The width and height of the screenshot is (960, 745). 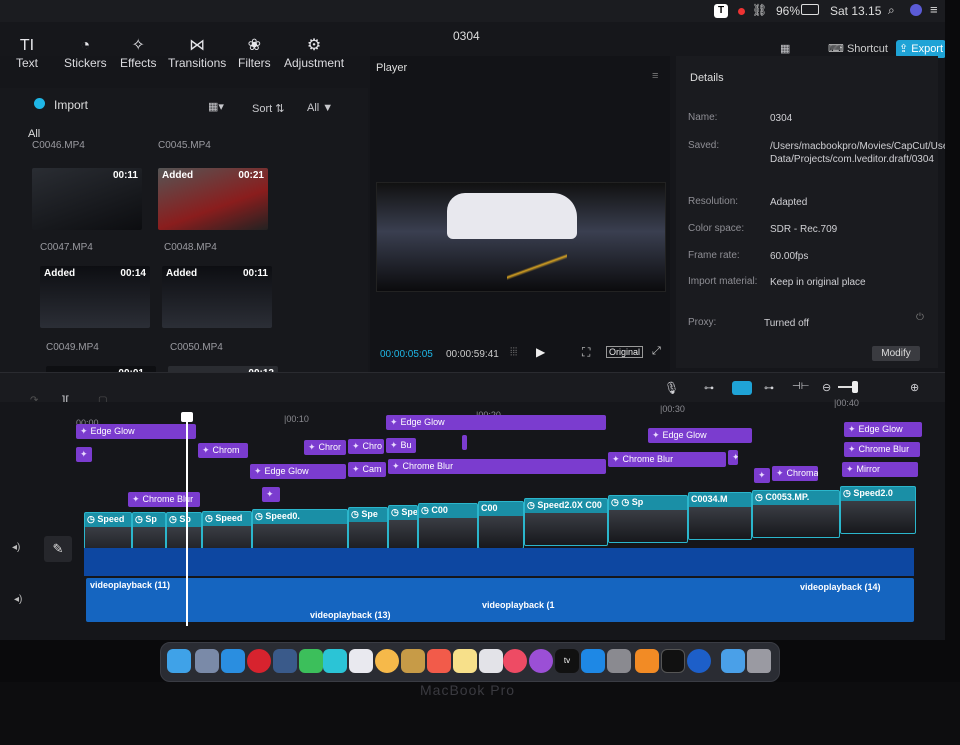 What do you see at coordinates (448, 527) in the screenshot?
I see `video-clip: ◷ C00` at bounding box center [448, 527].